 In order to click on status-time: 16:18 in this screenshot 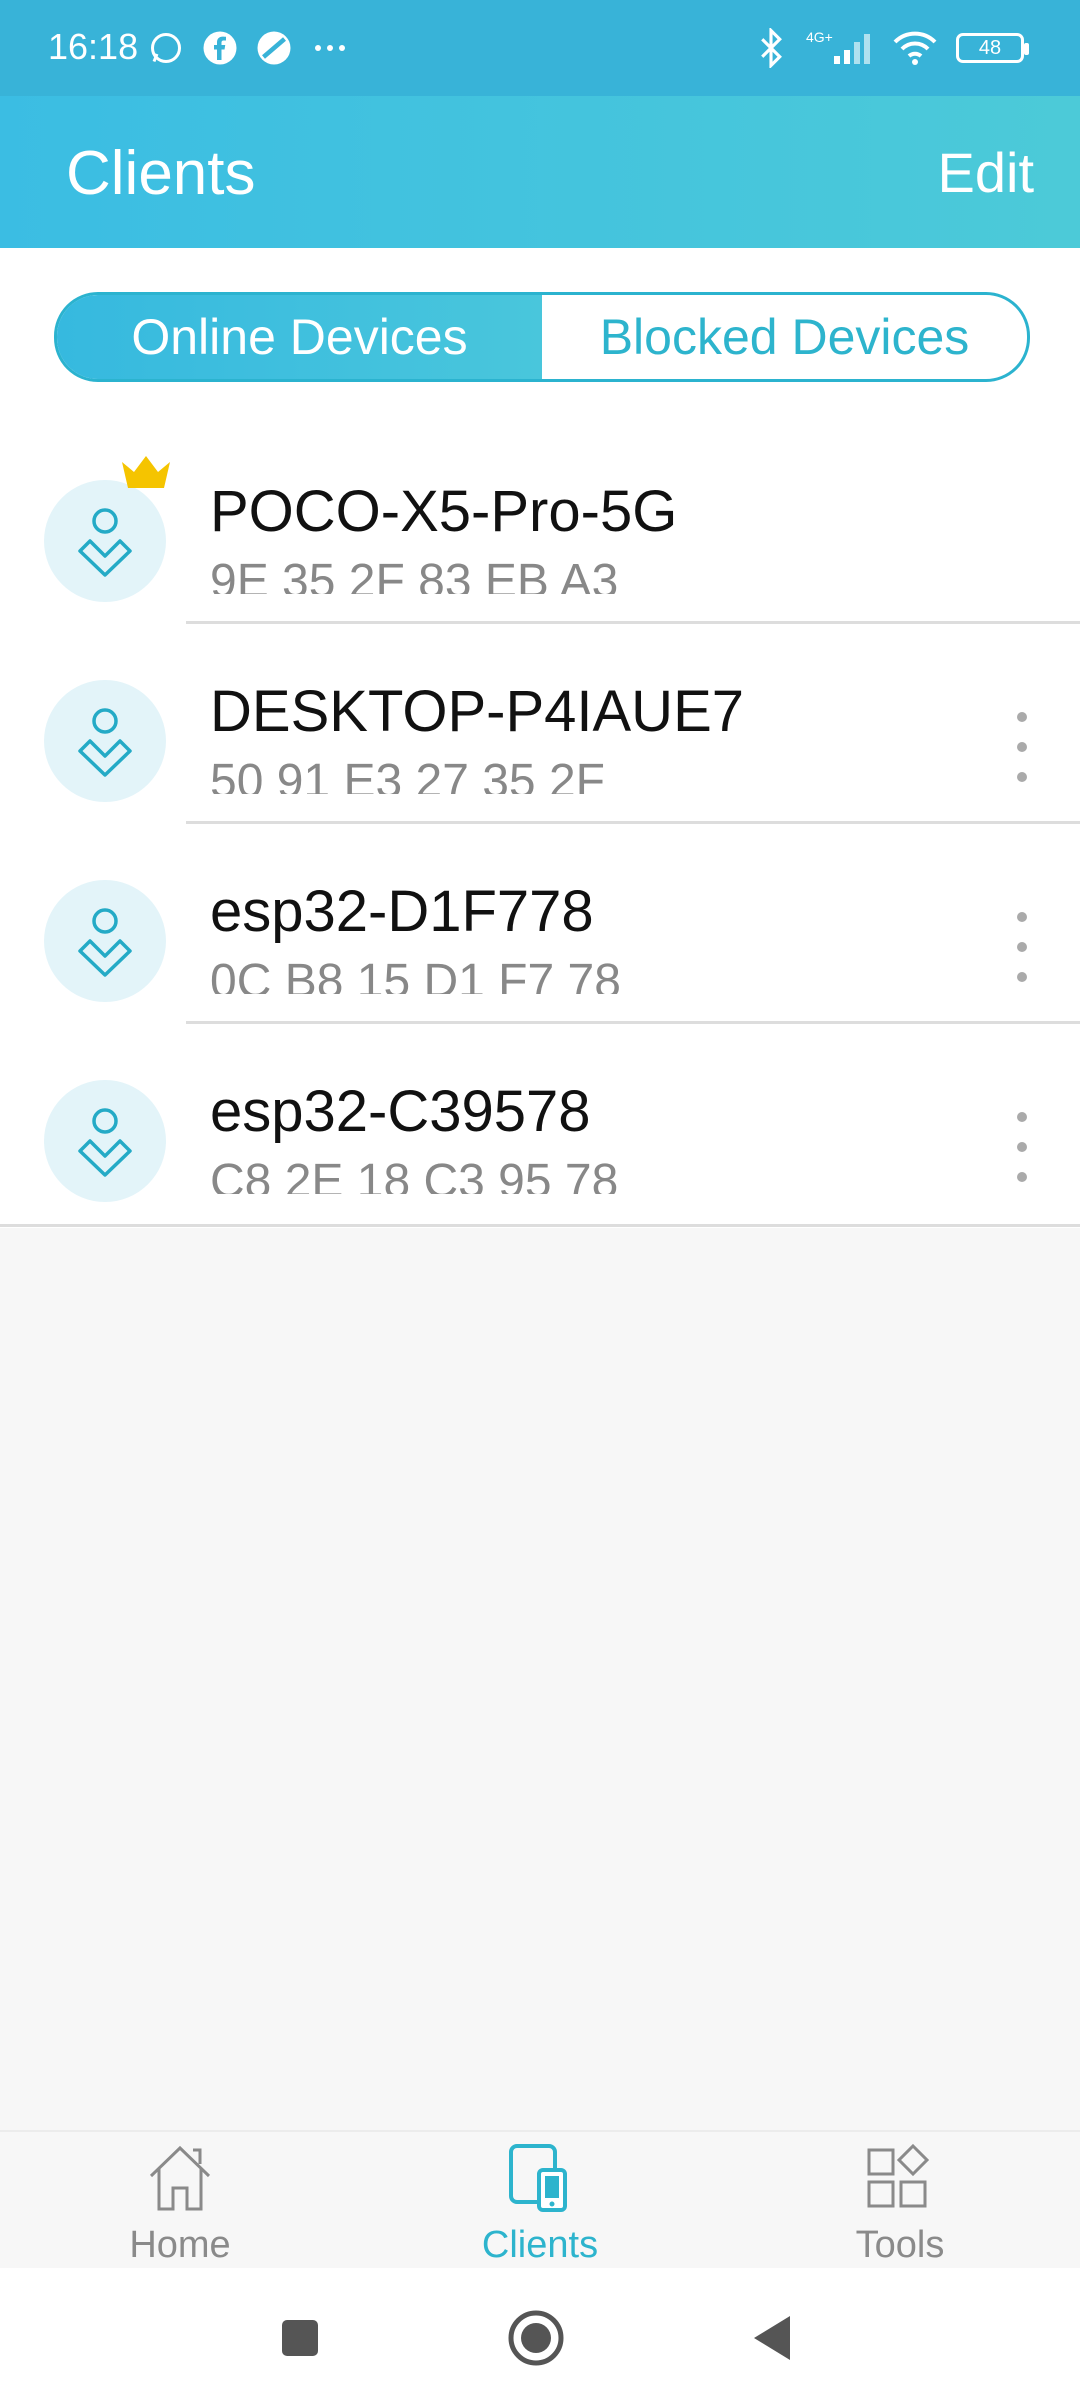, I will do `click(93, 46)`.